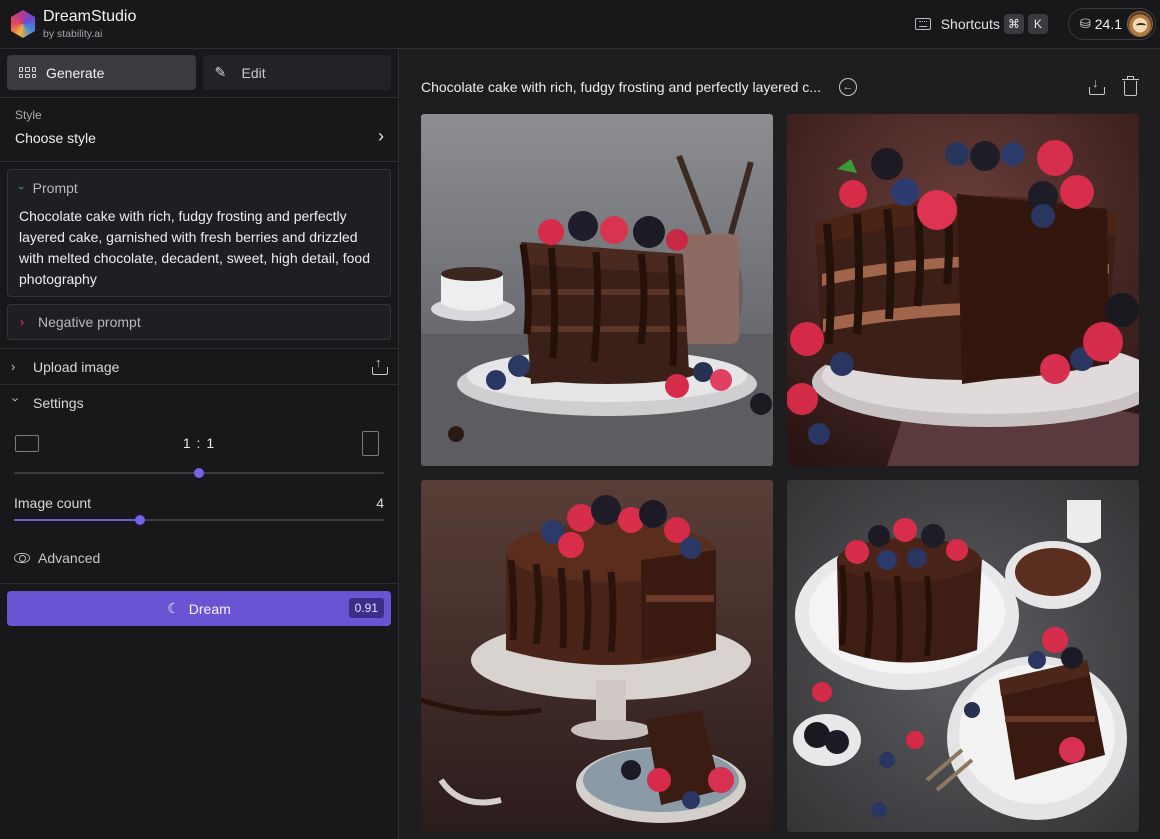 Image resolution: width=1160 pixels, height=839 pixels. Describe the element at coordinates (22, 558) in the screenshot. I see `eye-icon` at that location.